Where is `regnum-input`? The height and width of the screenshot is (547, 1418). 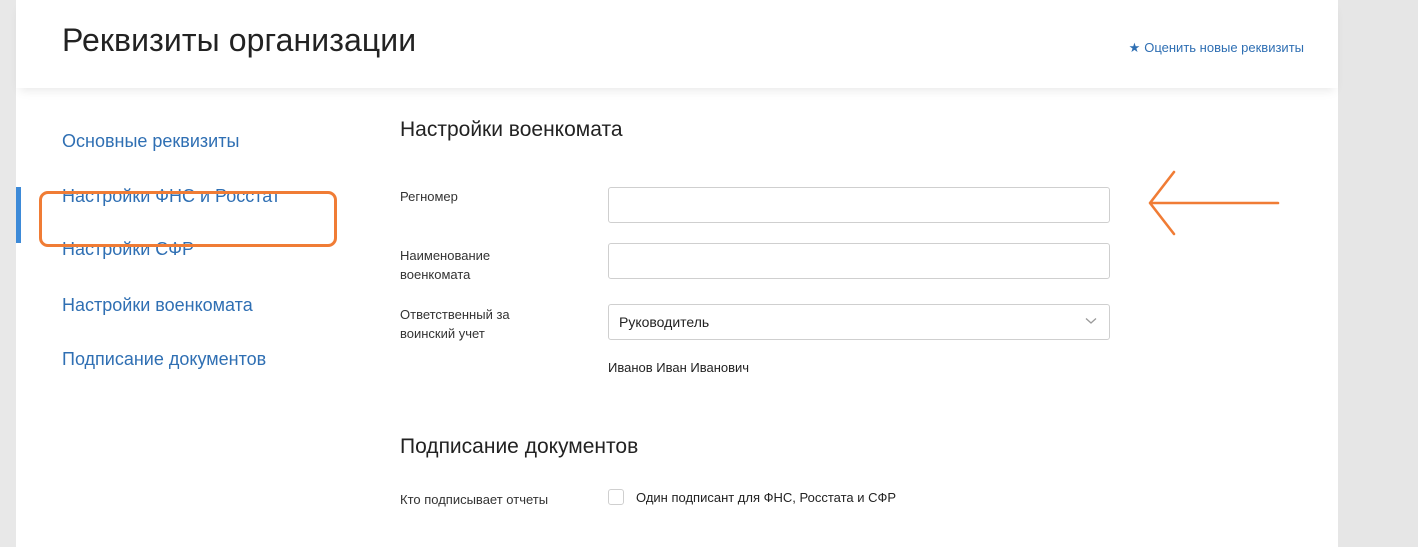
regnum-input is located at coordinates (859, 205).